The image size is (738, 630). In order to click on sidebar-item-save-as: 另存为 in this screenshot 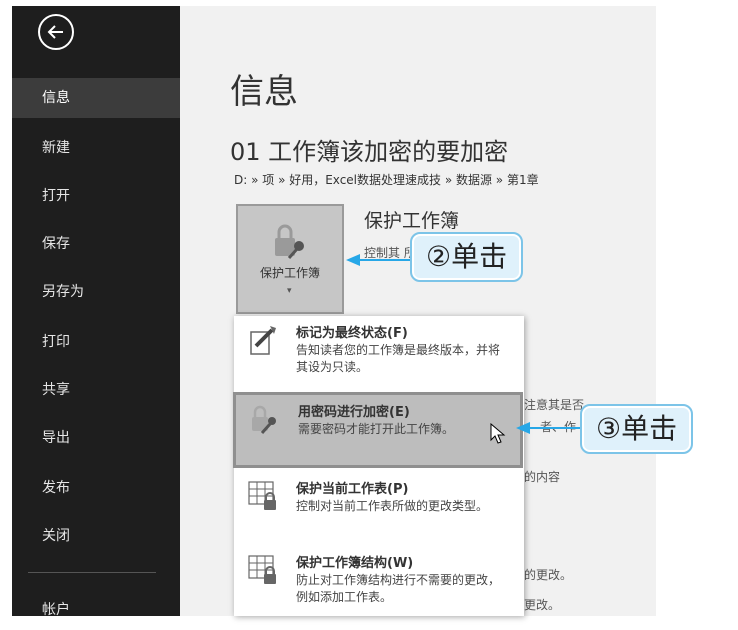, I will do `click(96, 292)`.